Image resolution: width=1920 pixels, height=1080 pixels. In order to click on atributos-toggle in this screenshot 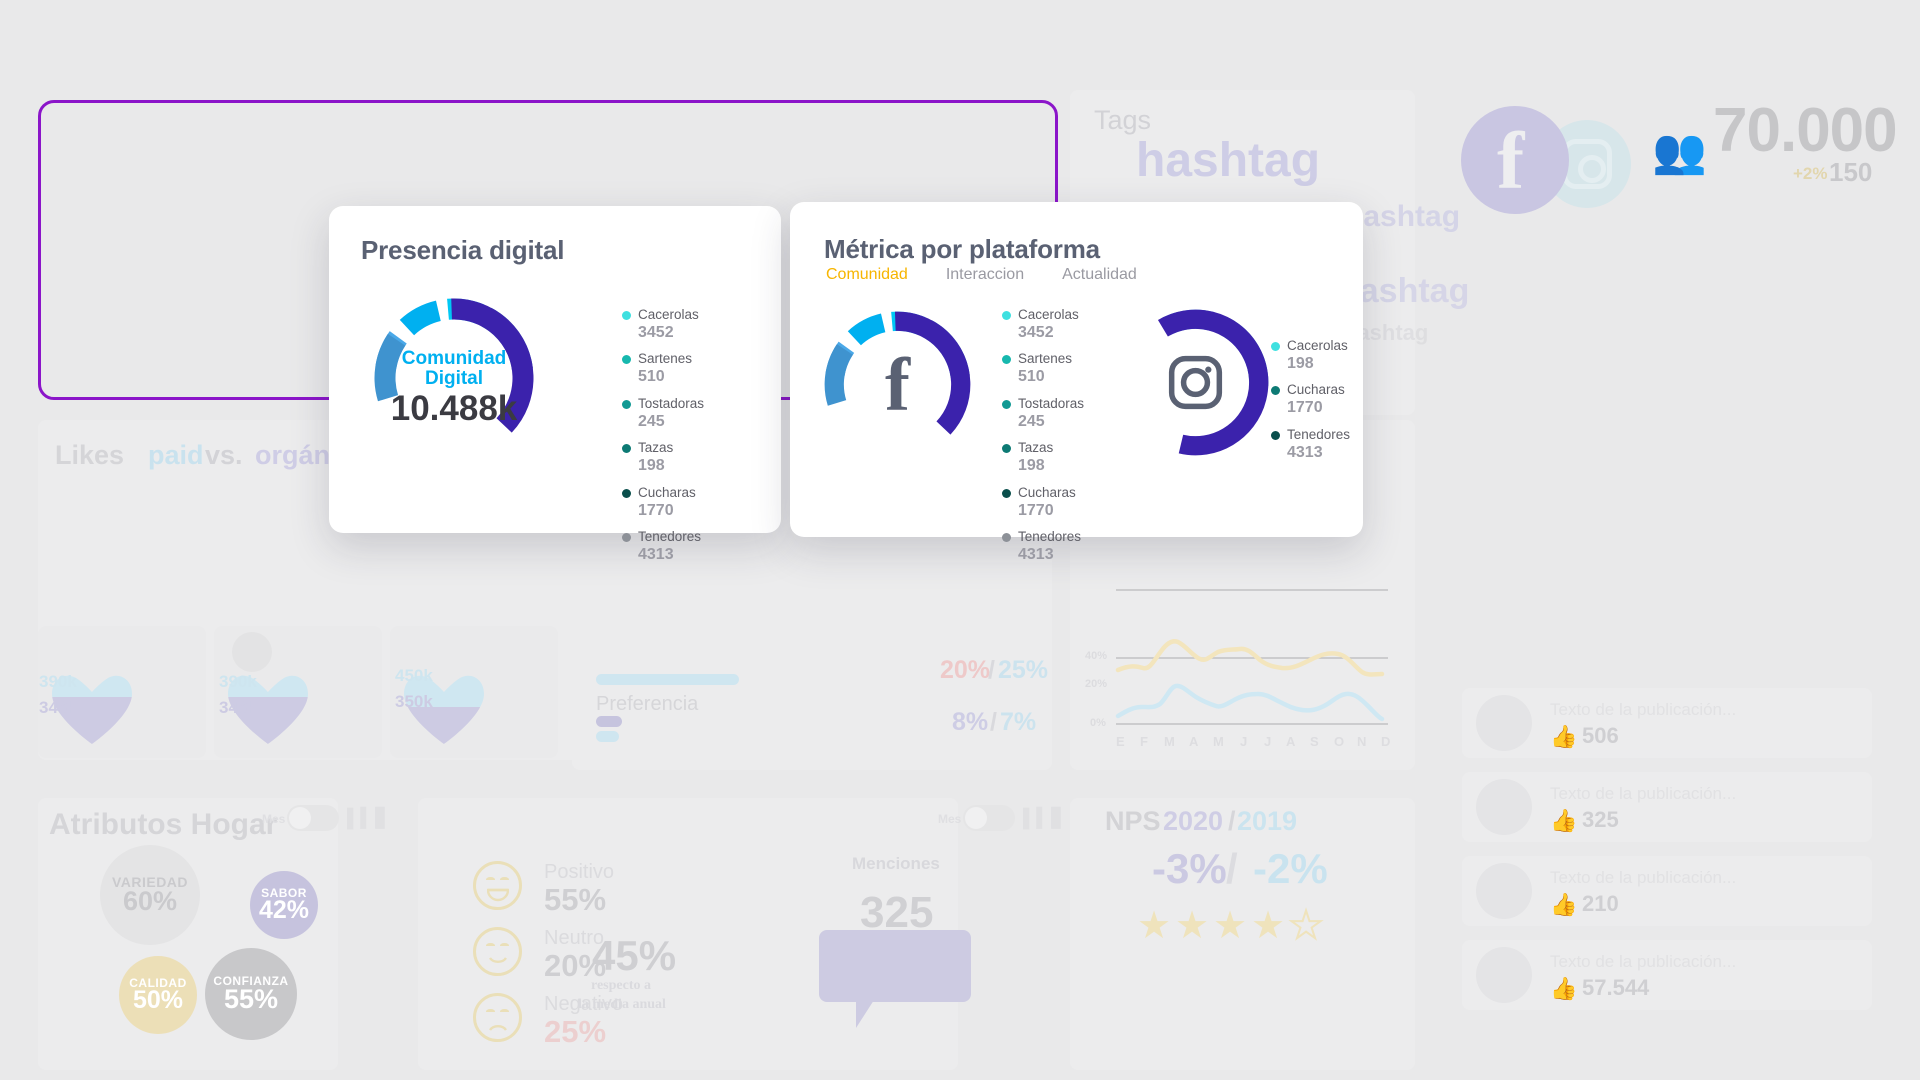, I will do `click(313, 818)`.